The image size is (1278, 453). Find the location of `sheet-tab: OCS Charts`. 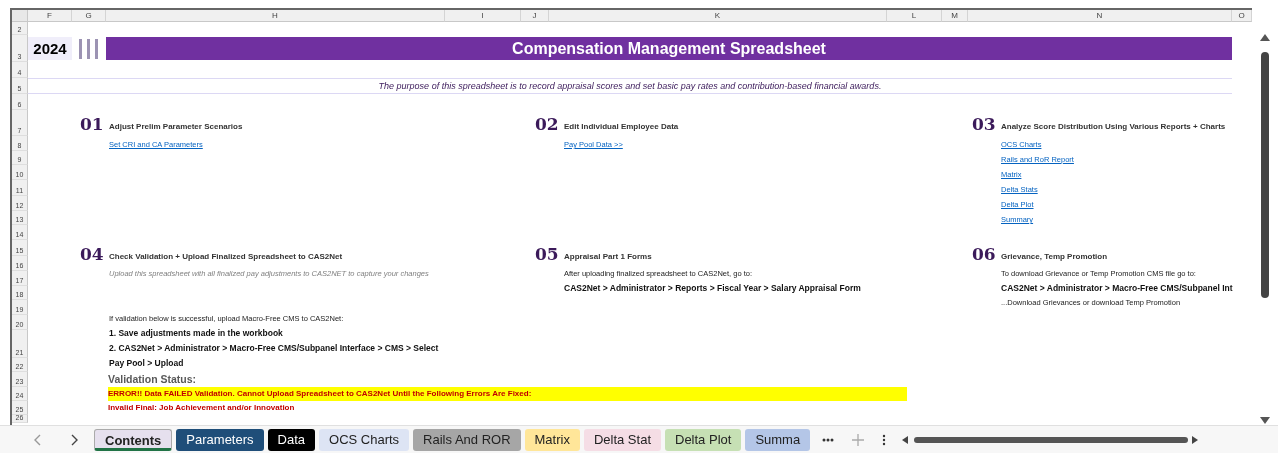

sheet-tab: OCS Charts is located at coordinates (364, 439).